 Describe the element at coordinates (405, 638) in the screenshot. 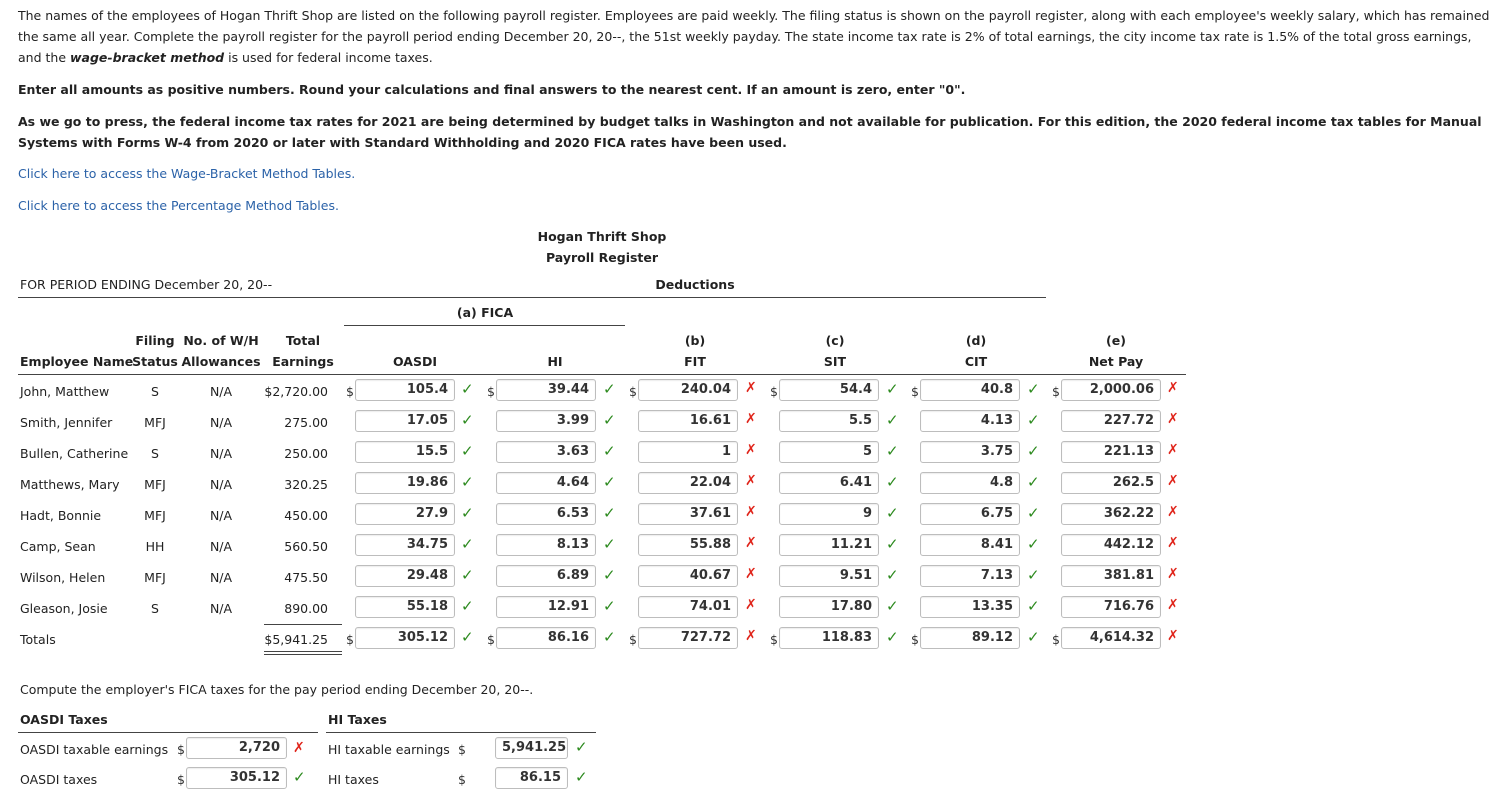

I see `oasdi-input: 305.12` at that location.